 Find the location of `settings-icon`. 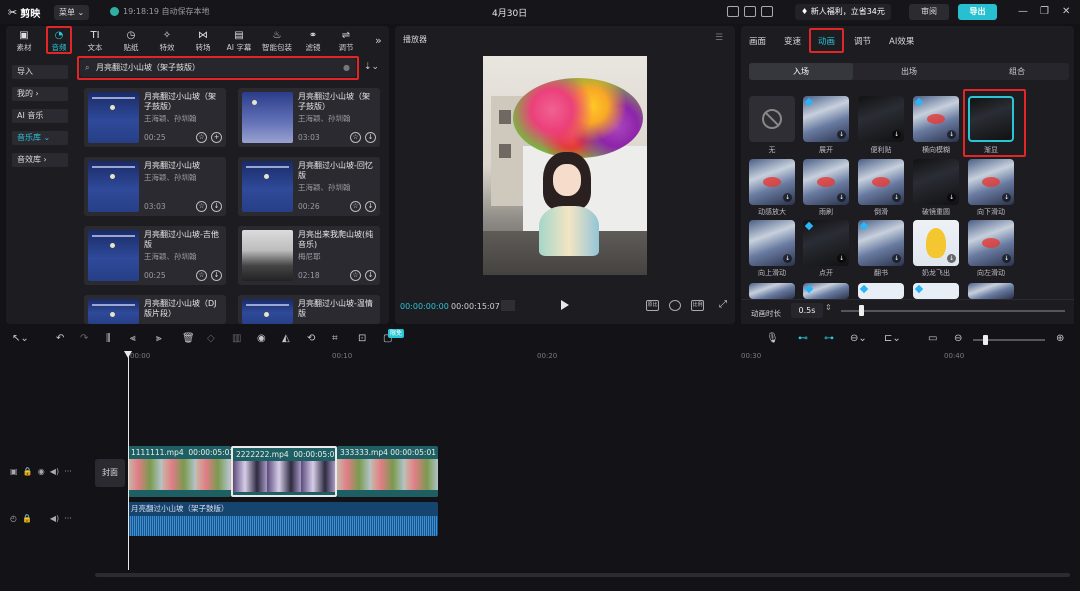

settings-icon is located at coordinates (767, 11).